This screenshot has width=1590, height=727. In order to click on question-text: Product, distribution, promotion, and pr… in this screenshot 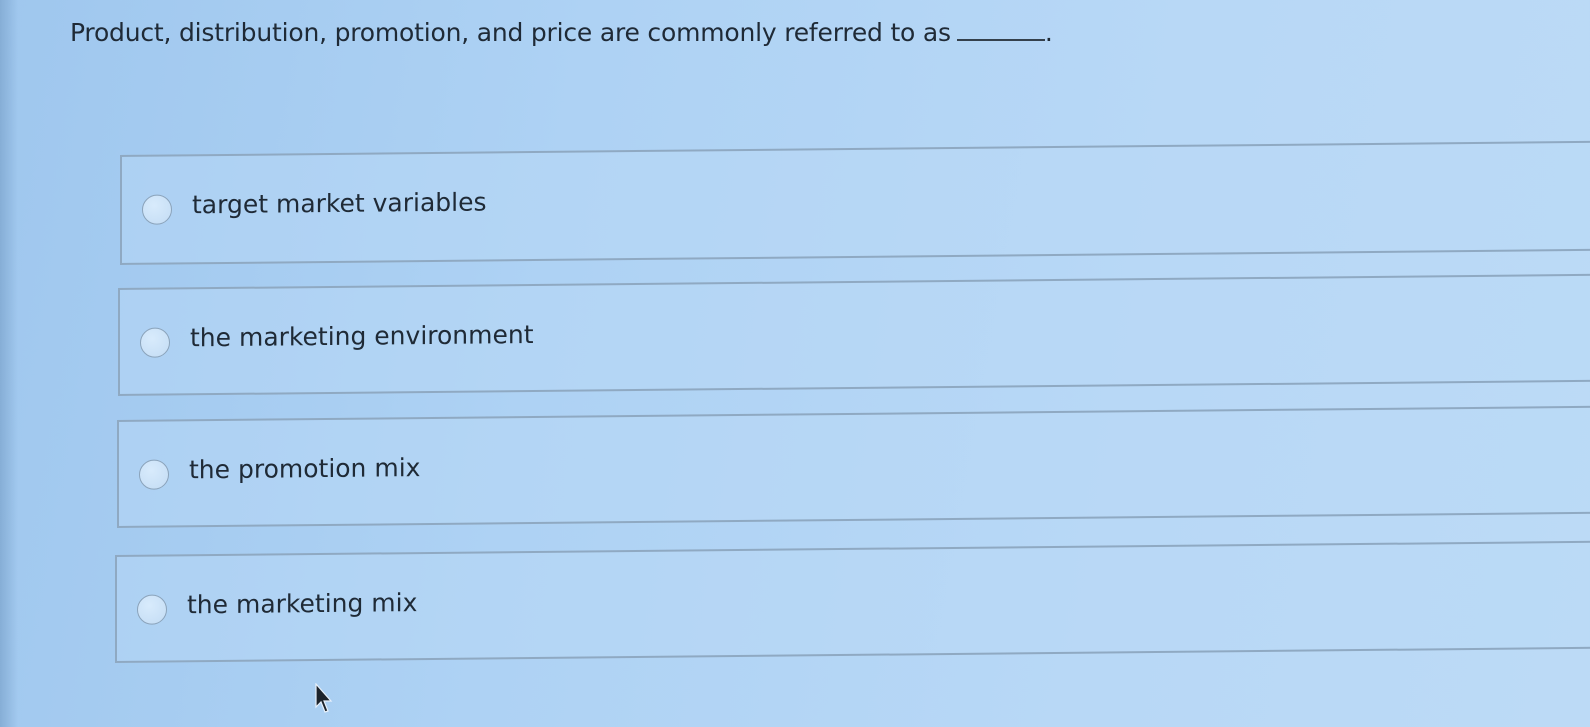, I will do `click(510, 32)`.